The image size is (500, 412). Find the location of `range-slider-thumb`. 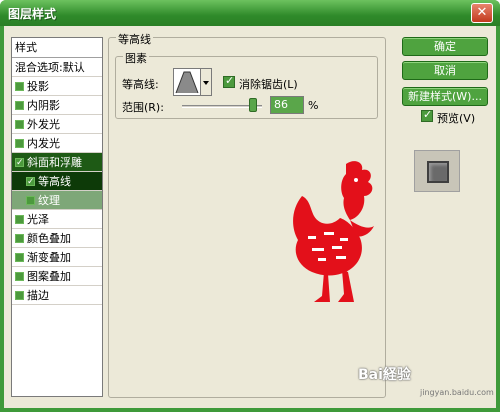

range-slider-thumb is located at coordinates (253, 105).